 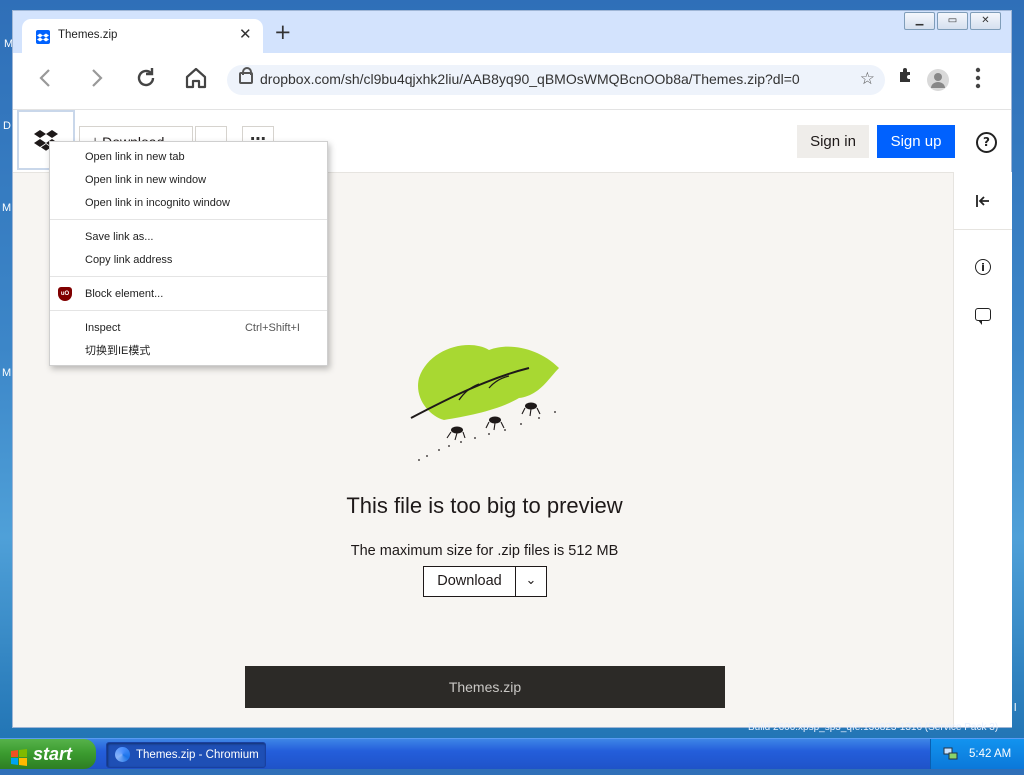 What do you see at coordinates (983, 229) in the screenshot?
I see `panel-divider` at bounding box center [983, 229].